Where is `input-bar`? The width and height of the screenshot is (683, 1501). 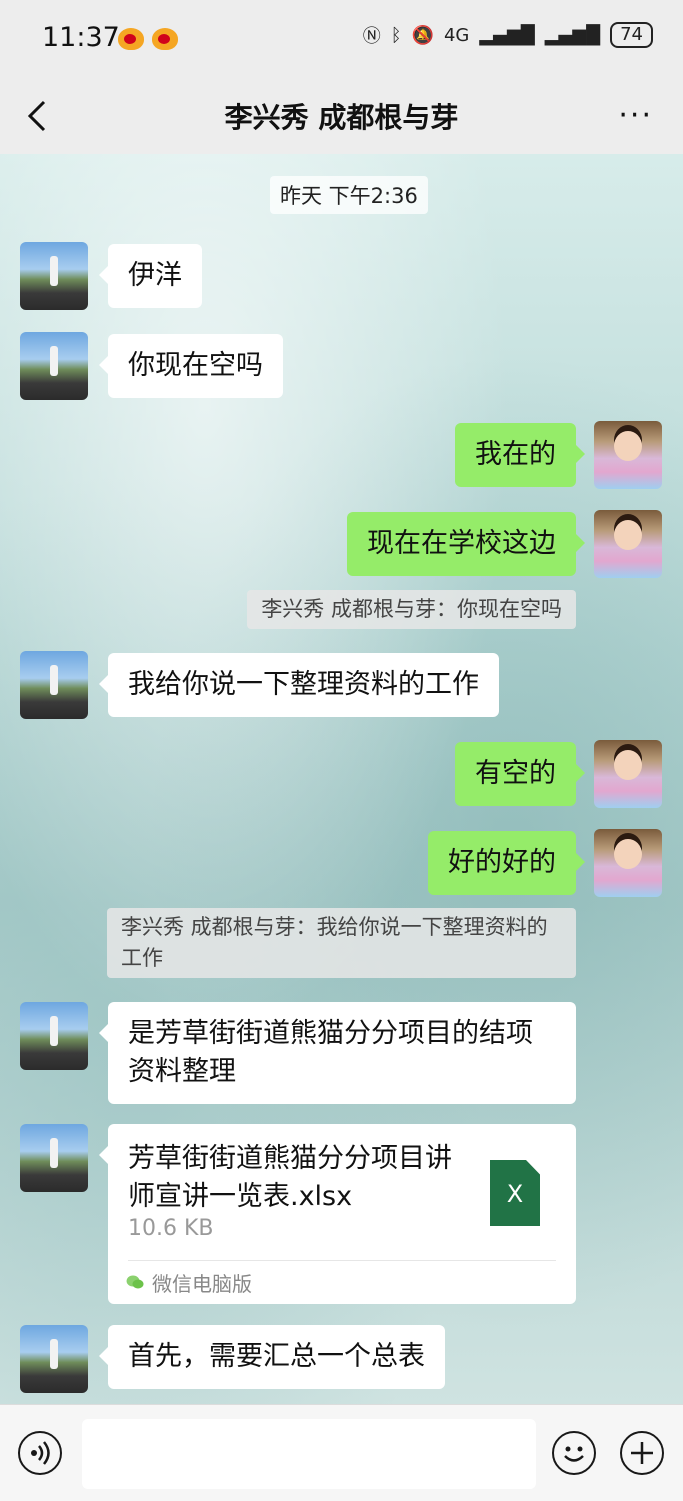 input-bar is located at coordinates (341, 1452).